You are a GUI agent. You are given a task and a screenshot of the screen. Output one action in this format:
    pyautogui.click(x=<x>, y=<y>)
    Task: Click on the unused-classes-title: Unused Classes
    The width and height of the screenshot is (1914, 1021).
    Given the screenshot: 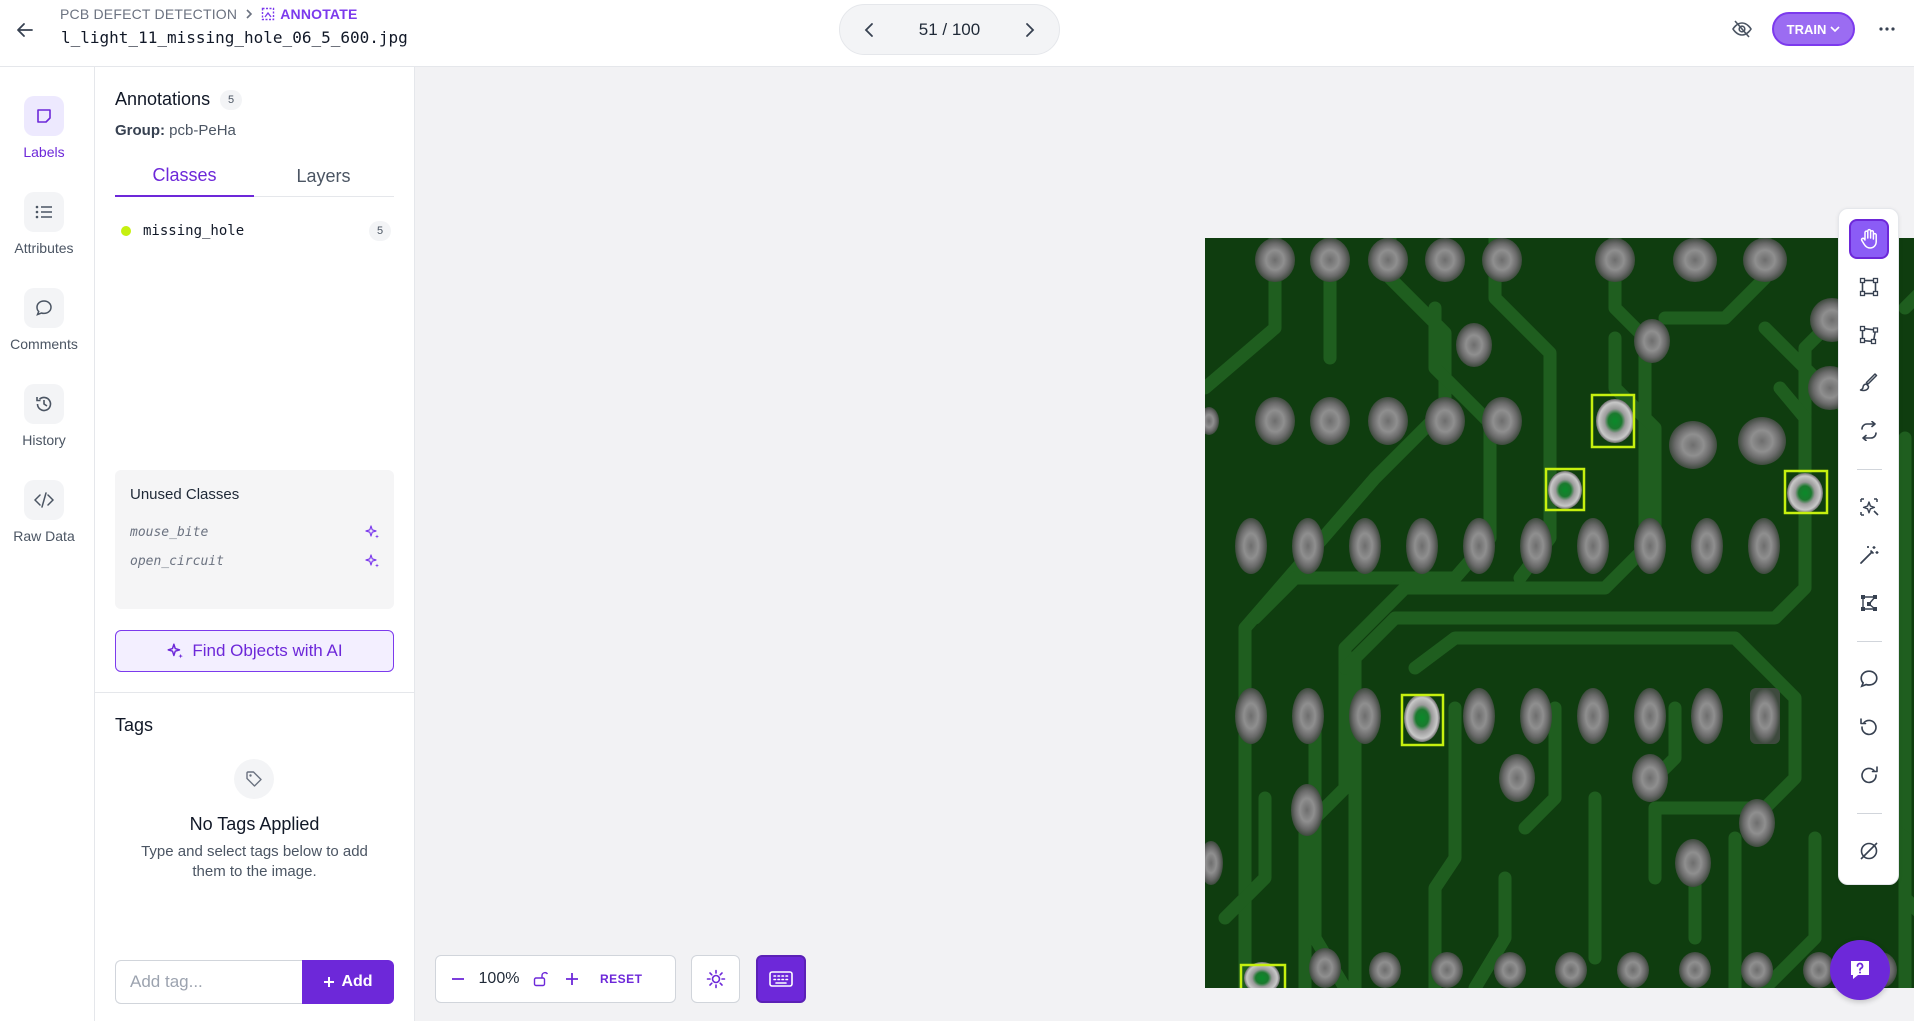 What is the action you would take?
    pyautogui.click(x=185, y=494)
    